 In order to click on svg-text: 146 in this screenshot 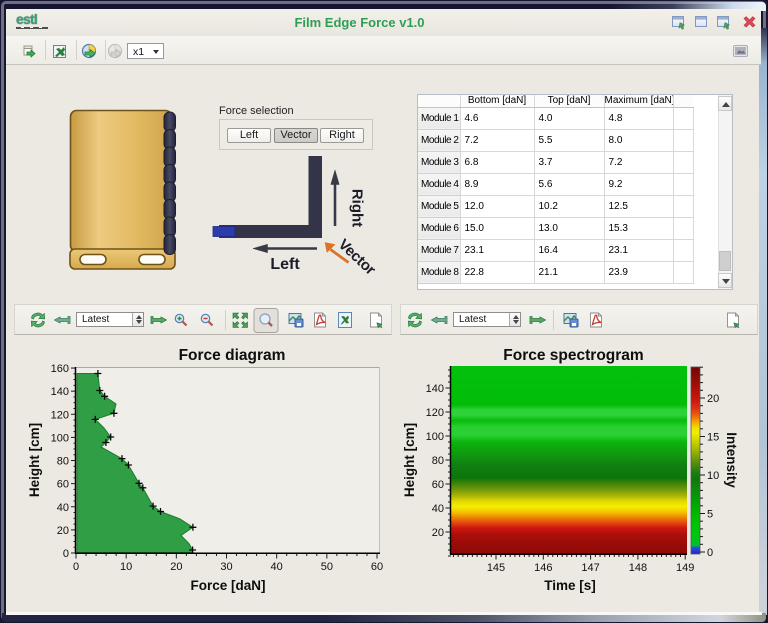, I will do `click(543, 568)`.